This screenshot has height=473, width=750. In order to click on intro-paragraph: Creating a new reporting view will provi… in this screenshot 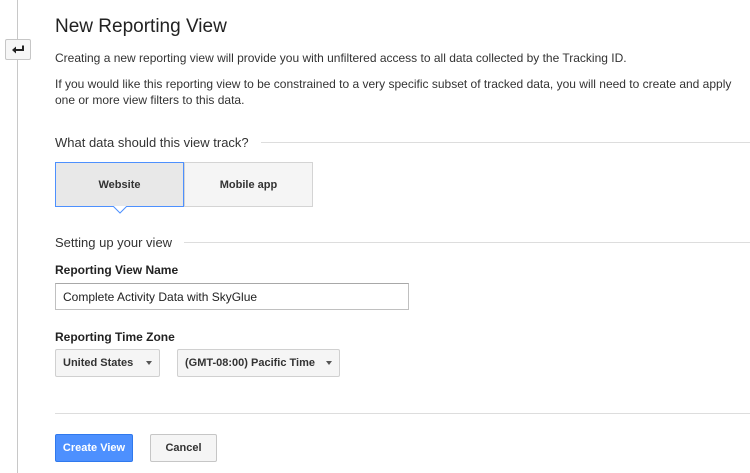, I will do `click(341, 58)`.